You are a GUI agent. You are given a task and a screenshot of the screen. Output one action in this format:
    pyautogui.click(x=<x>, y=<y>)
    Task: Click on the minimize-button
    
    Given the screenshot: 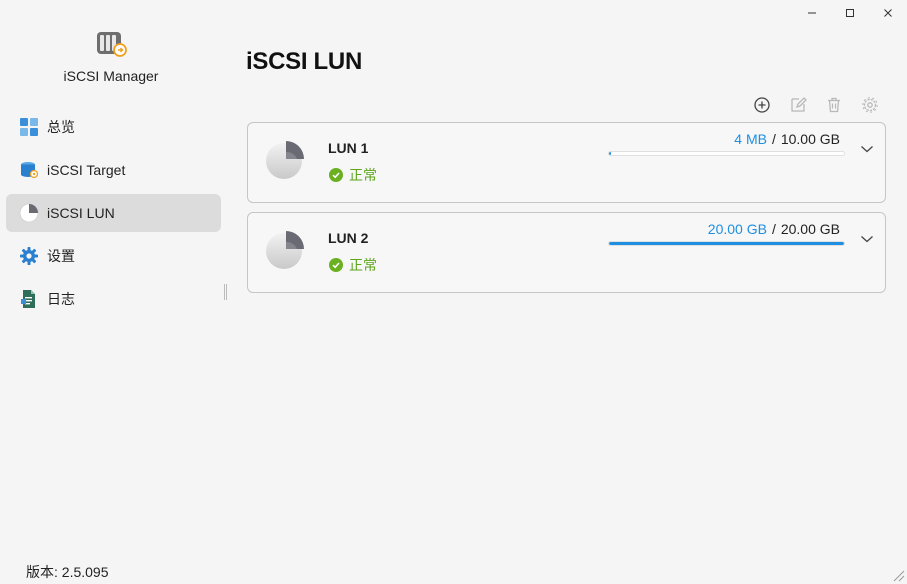 What is the action you would take?
    pyautogui.click(x=812, y=13)
    